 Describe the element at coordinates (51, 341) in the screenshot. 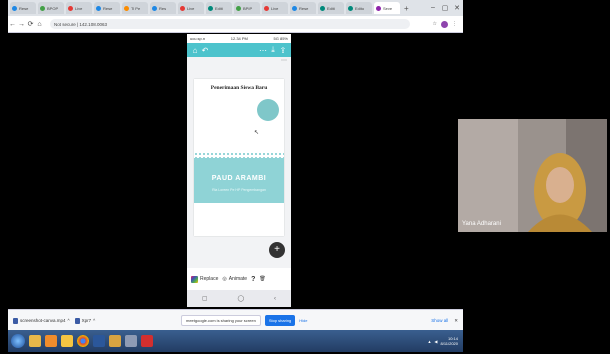

I see `media-icon` at that location.